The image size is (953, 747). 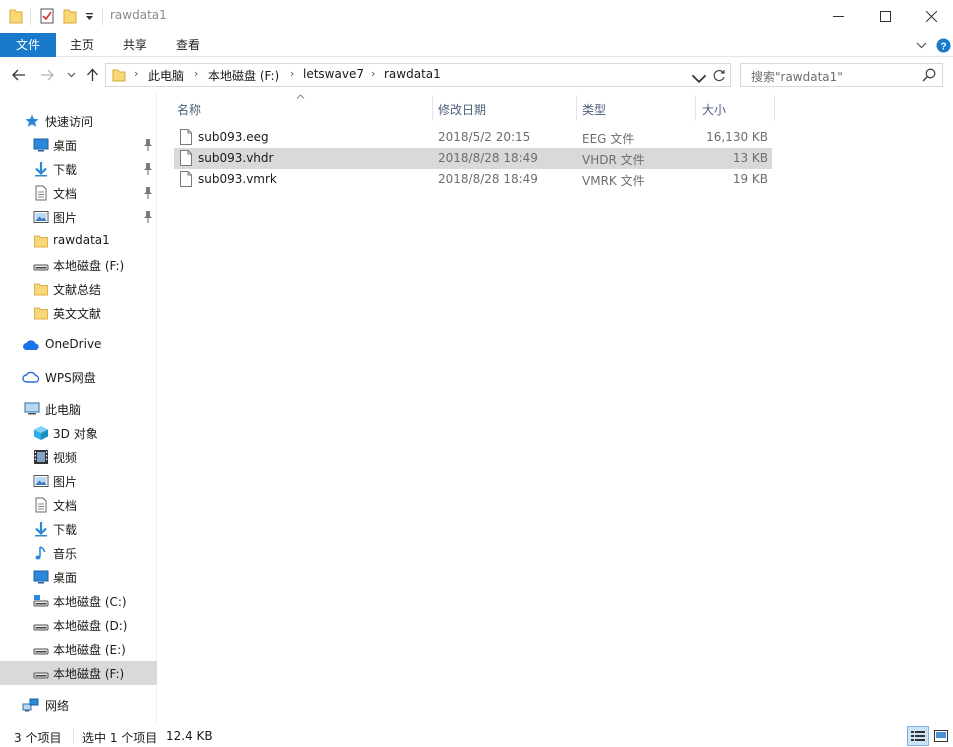 I want to click on column-header-size: 大小, so click(x=735, y=108).